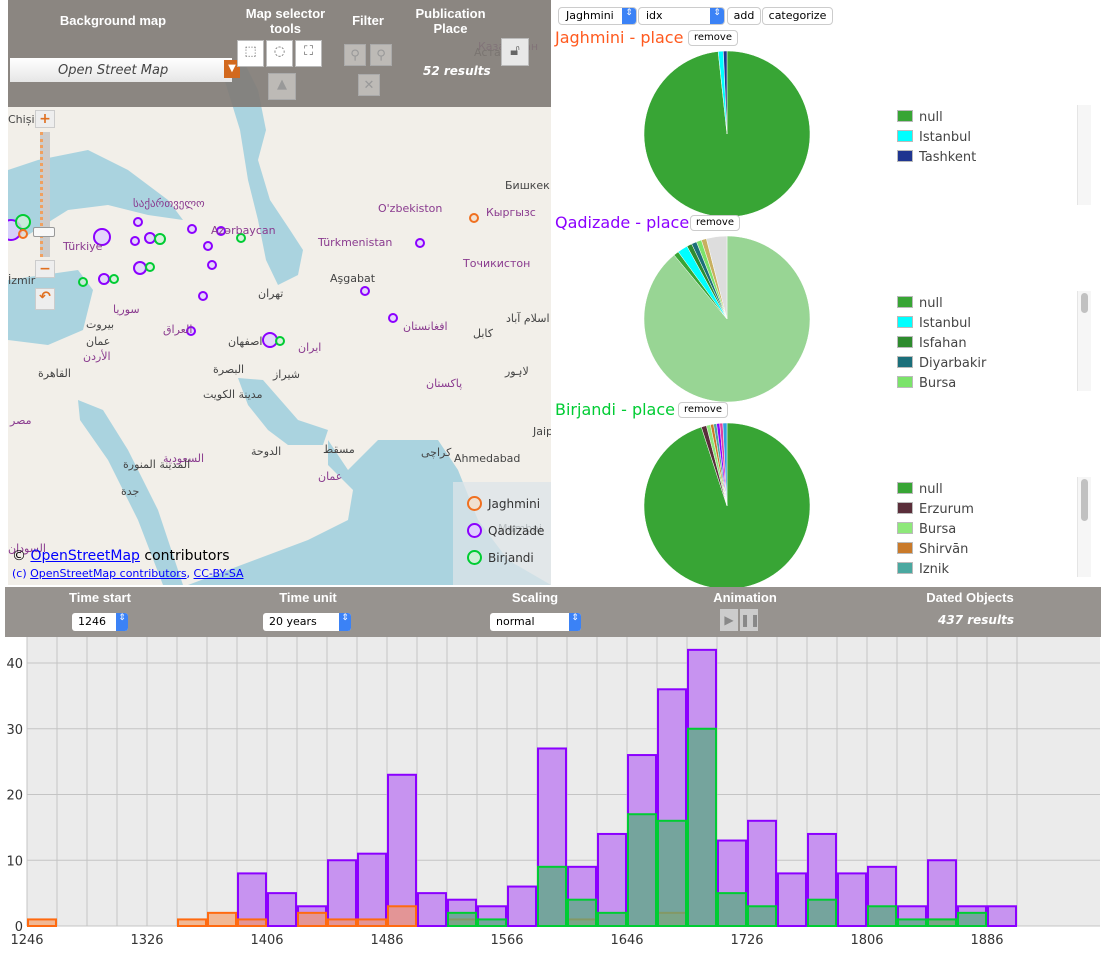 The height and width of the screenshot is (957, 1105). Describe the element at coordinates (219, 573) in the screenshot. I see `license-link: CC-BY-SA` at that location.